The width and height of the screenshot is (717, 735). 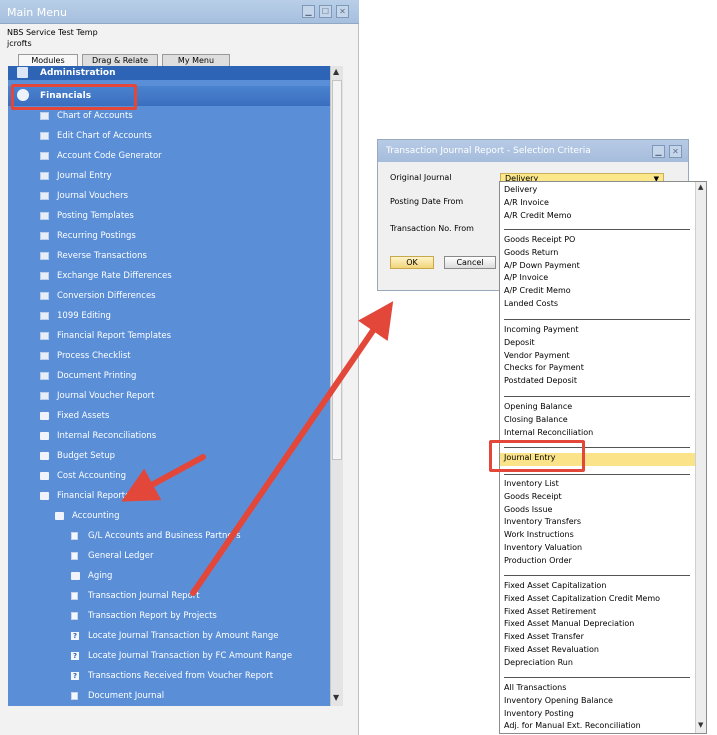 What do you see at coordinates (599, 330) in the screenshot?
I see `dropdown-option-incoming-payment: Incoming Payment` at bounding box center [599, 330].